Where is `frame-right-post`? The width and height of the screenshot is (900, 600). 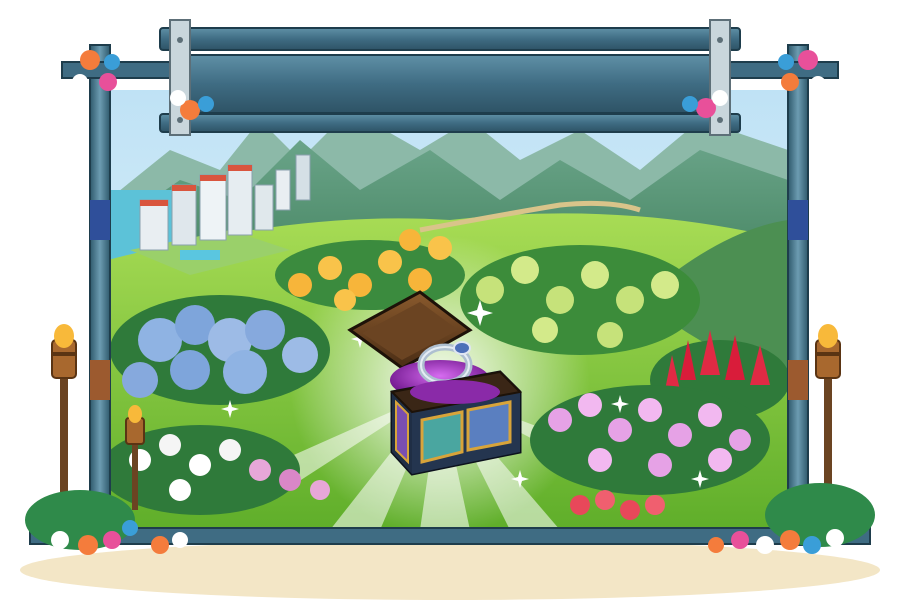 frame-right-post is located at coordinates (798, 295).